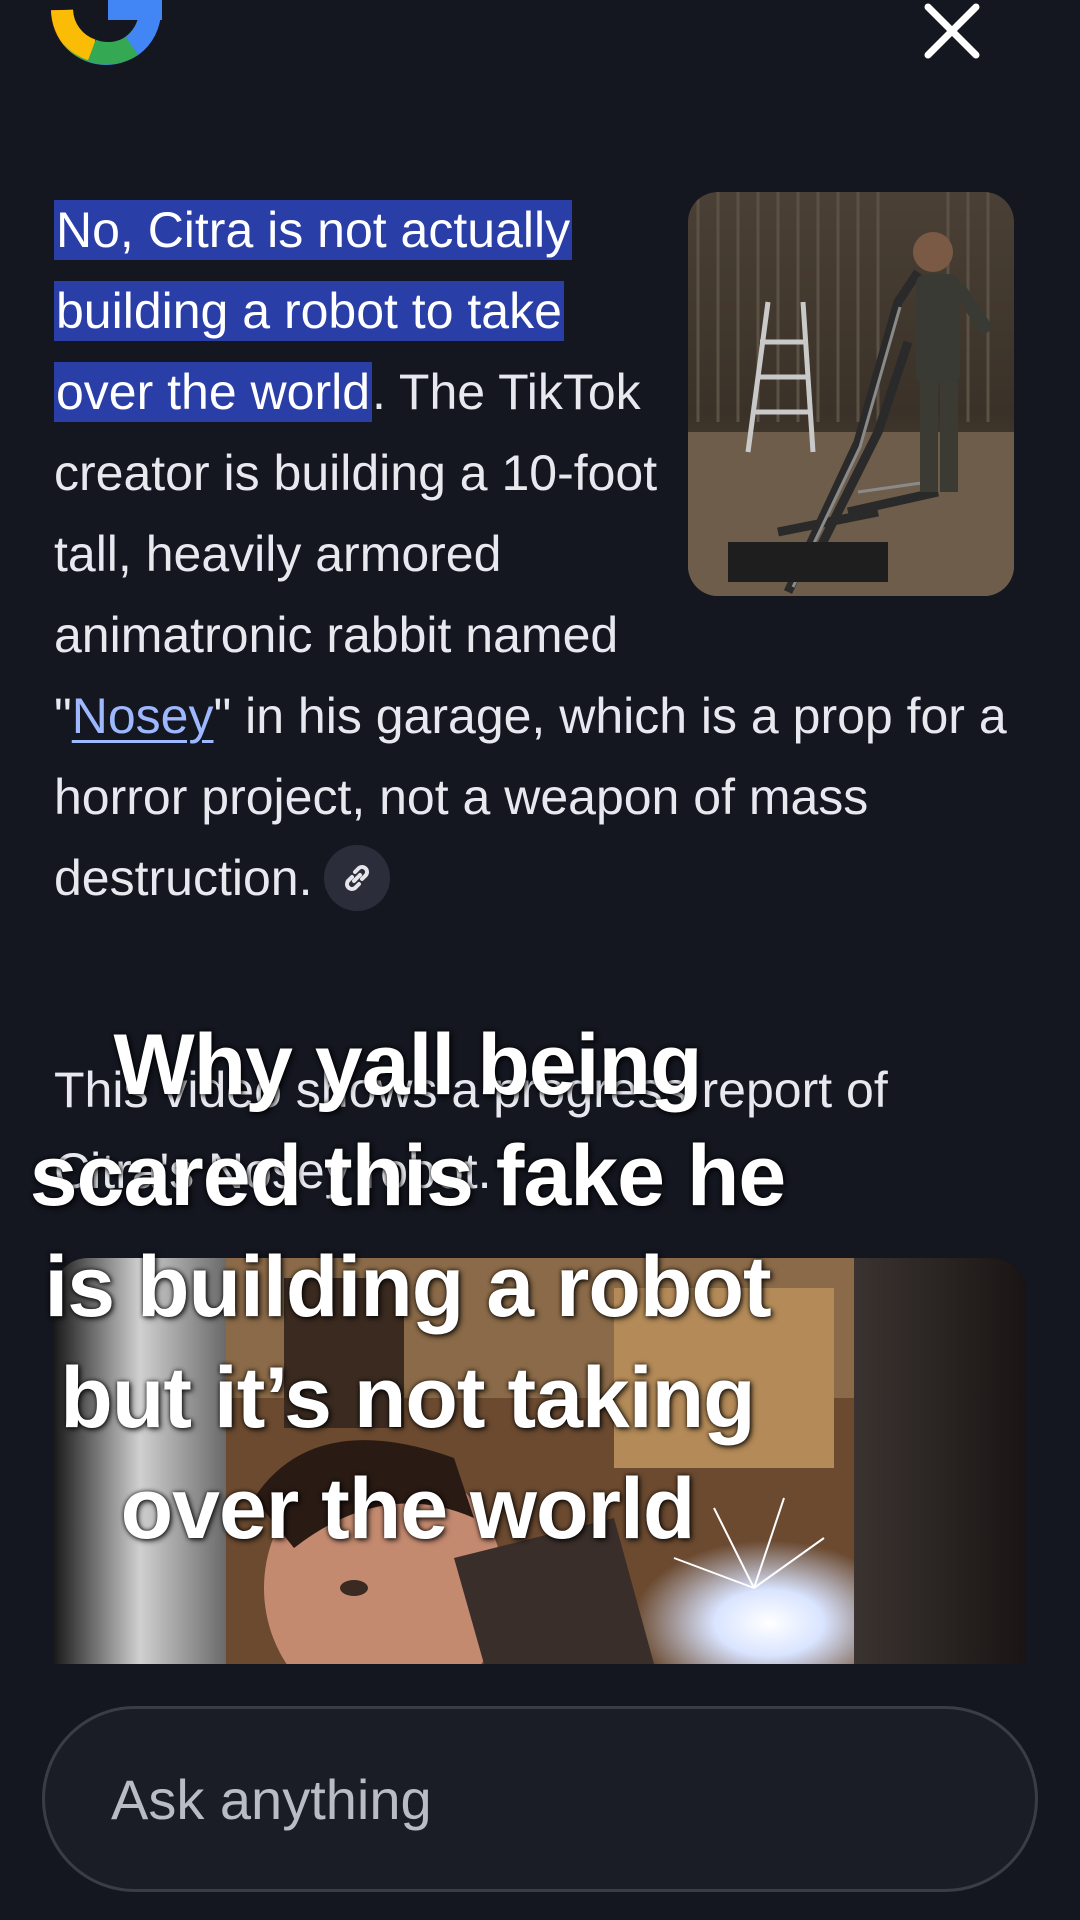 The height and width of the screenshot is (1920, 1080). What do you see at coordinates (106, 39) in the screenshot?
I see `google-logo-icon` at bounding box center [106, 39].